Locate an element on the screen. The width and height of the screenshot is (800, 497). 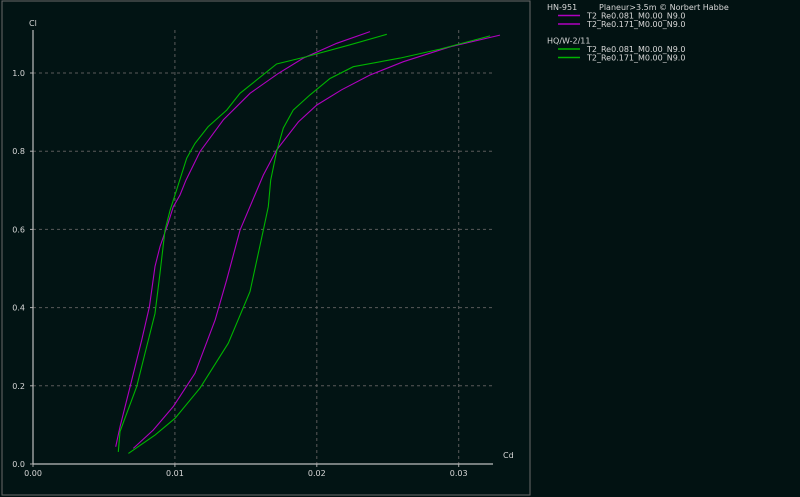
y-tick-label: 0.6 is located at coordinates (18, 229).